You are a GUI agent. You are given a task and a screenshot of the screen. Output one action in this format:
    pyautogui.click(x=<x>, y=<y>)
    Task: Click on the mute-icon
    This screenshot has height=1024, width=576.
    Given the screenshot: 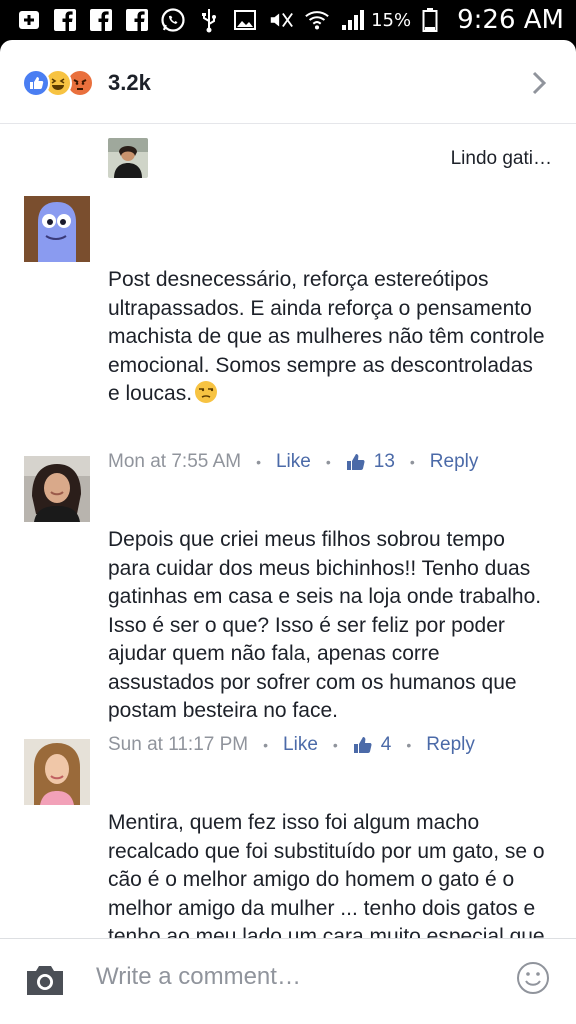 What is the action you would take?
    pyautogui.click(x=281, y=20)
    